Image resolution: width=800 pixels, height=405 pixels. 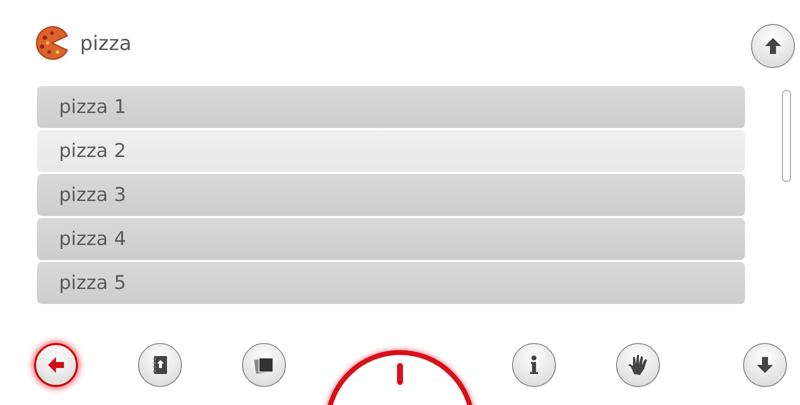 What do you see at coordinates (772, 46) in the screenshot?
I see `scroll-up-button` at bounding box center [772, 46].